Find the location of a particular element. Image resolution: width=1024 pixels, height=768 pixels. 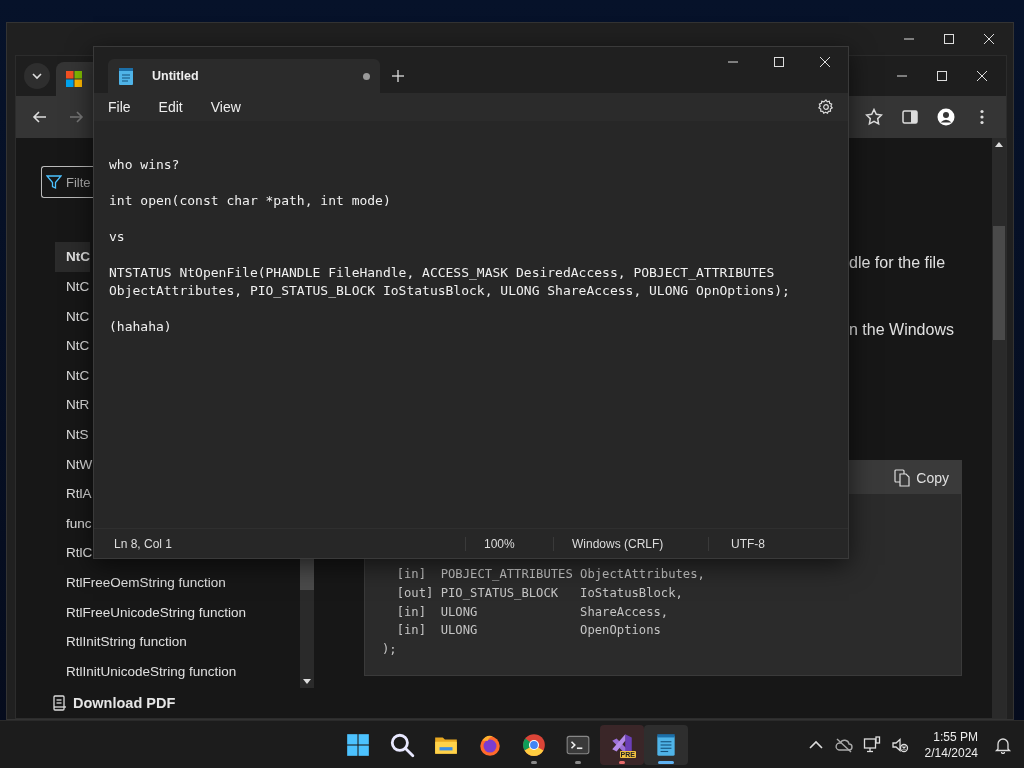

document-tab: Untitled is located at coordinates (244, 76).